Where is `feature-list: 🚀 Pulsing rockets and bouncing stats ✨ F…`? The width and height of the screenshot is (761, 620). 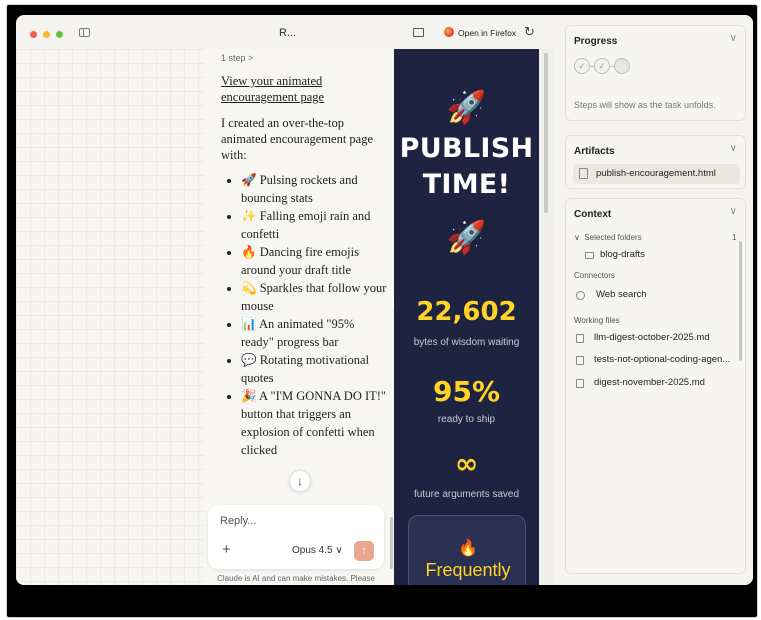
feature-list: 🚀 Pulsing rockets and bouncing stats ✨ F… is located at coordinates (305, 315).